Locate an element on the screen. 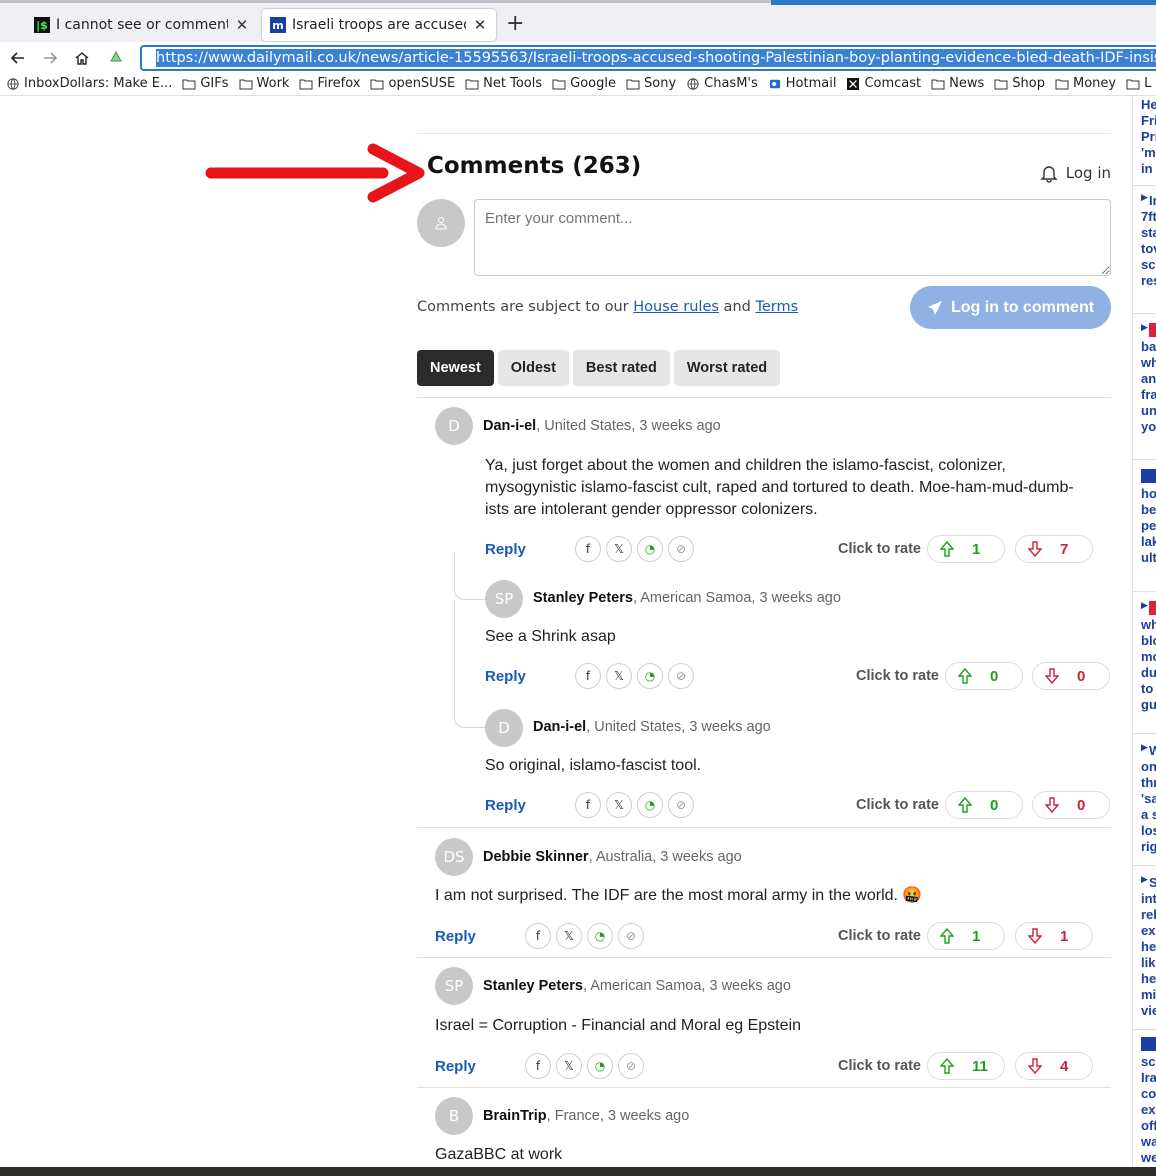 Image resolution: width=1156 pixels, height=1176 pixels. sidebar-teaser: 7ftstatovscres is located at coordinates (1148, 249).